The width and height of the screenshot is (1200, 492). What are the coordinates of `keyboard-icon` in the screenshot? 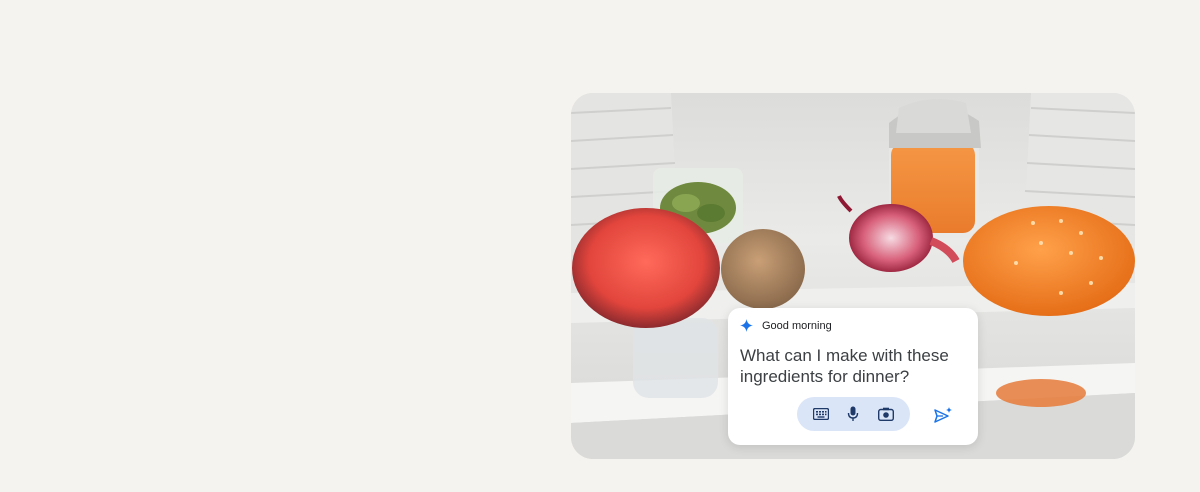 It's located at (821, 414).